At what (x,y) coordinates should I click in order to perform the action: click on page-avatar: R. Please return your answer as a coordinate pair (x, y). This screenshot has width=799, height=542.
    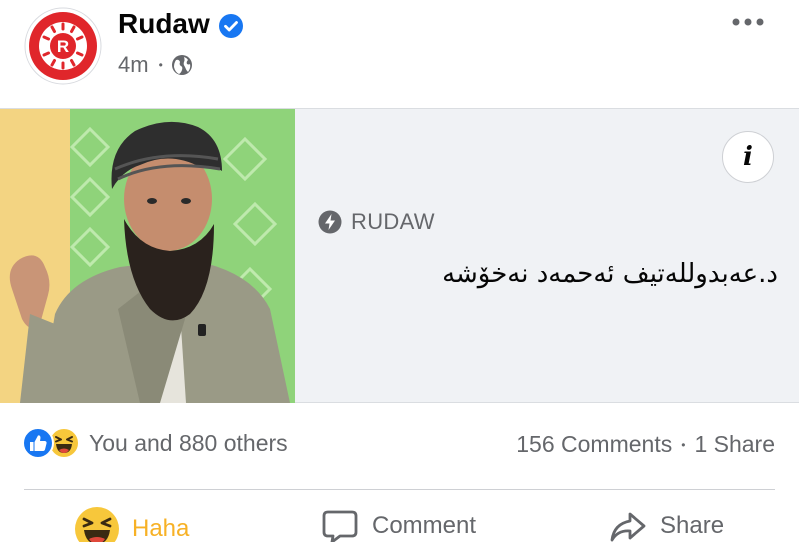
    Looking at the image, I should click on (63, 46).